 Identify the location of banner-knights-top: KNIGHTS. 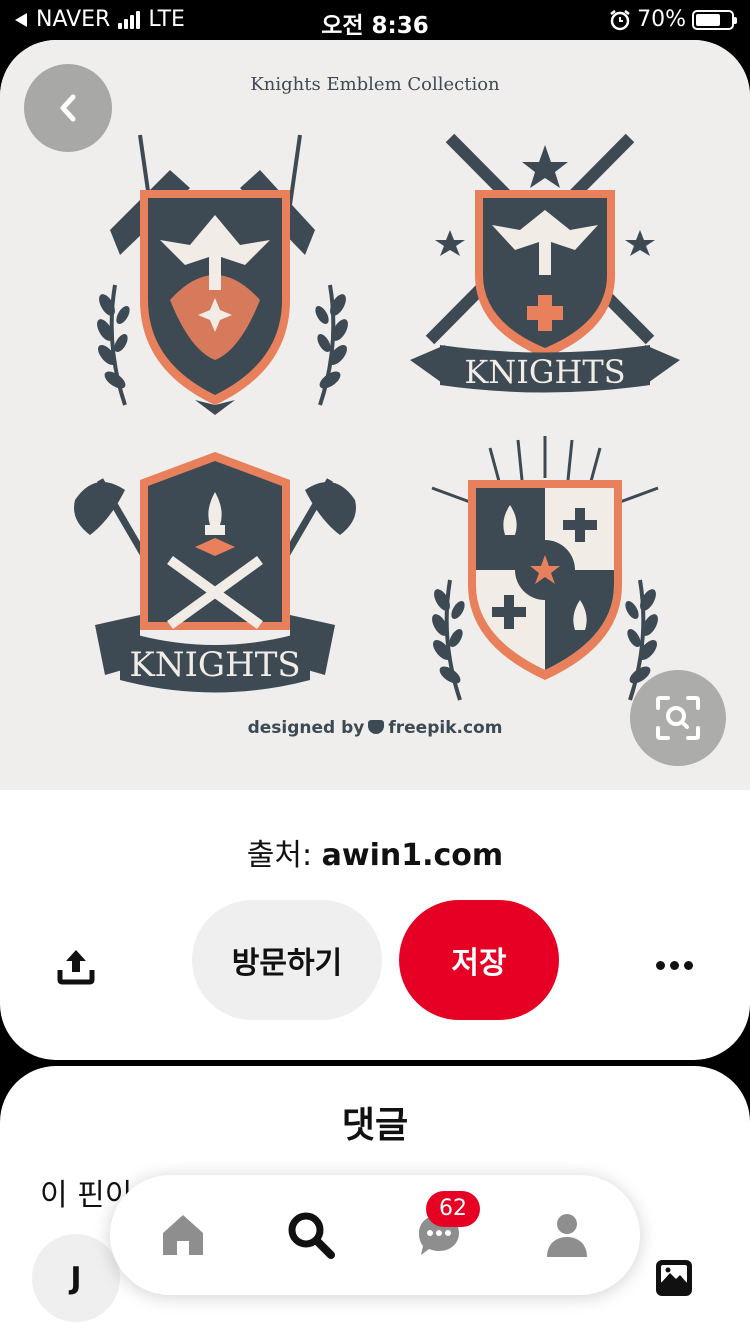
(544, 372).